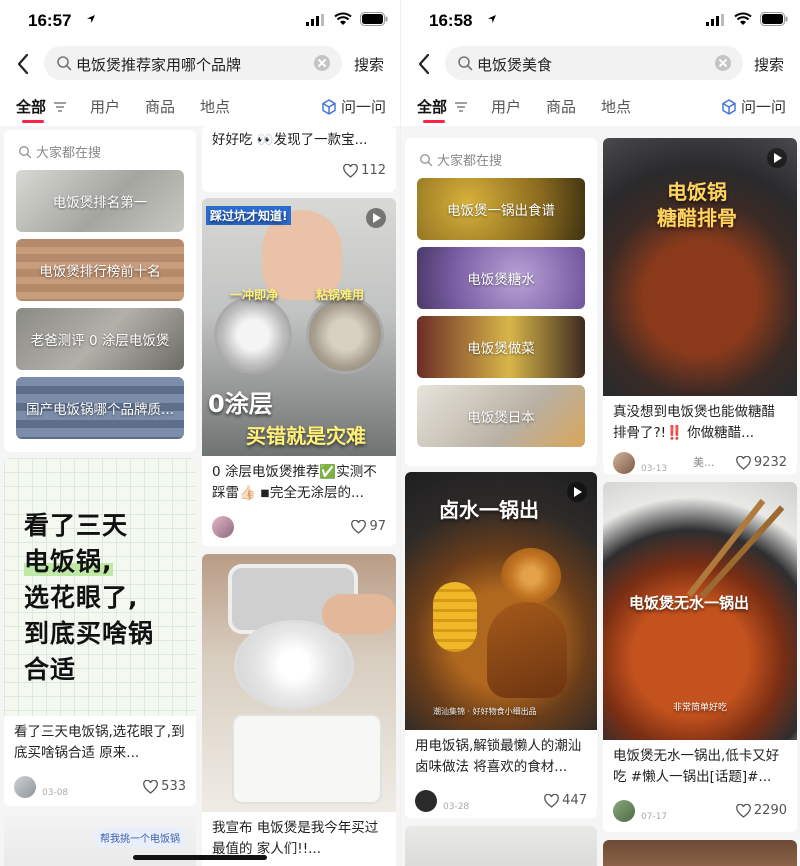 The width and height of the screenshot is (800, 866). I want to click on location-arrow-icon, so click(91, 19).